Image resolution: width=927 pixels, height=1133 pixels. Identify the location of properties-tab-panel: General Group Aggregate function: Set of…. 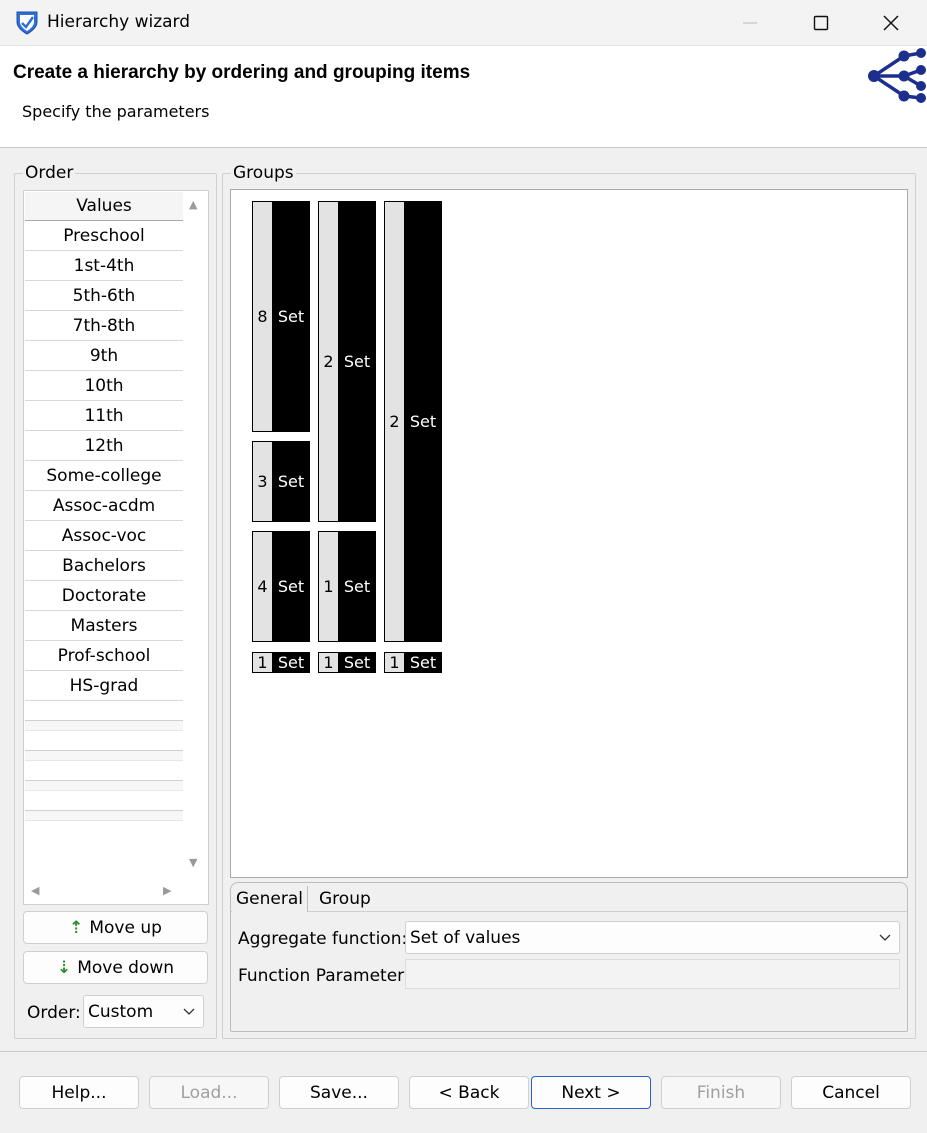
(569, 957).